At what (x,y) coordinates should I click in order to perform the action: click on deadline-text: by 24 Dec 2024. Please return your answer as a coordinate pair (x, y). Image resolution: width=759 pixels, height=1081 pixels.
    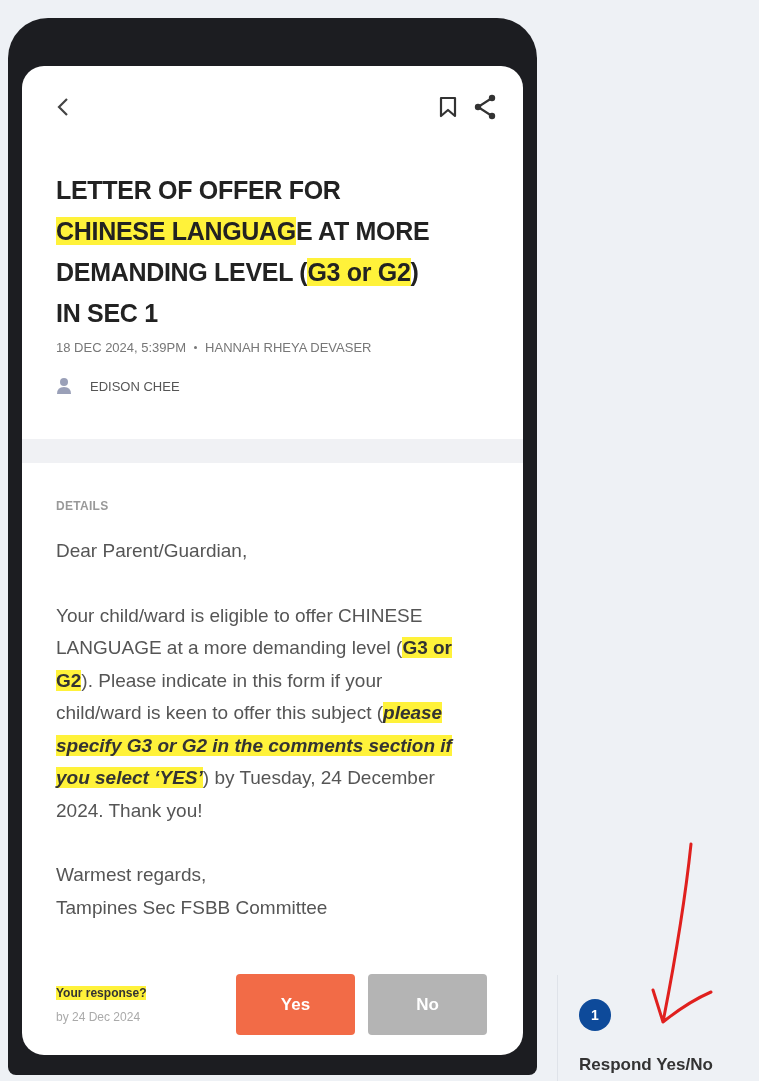
    Looking at the image, I should click on (99, 1016).